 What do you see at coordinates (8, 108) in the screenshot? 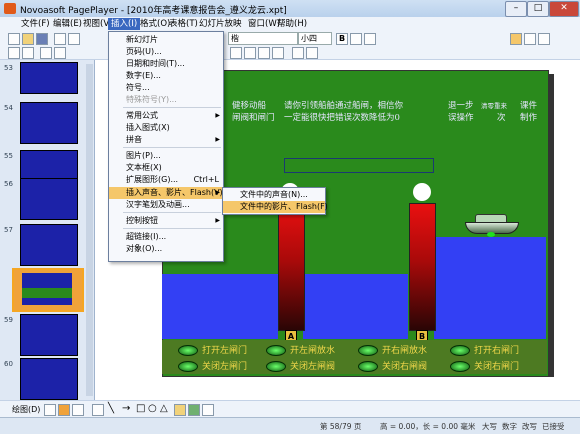
I see `thumb-number: 54` at bounding box center [8, 108].